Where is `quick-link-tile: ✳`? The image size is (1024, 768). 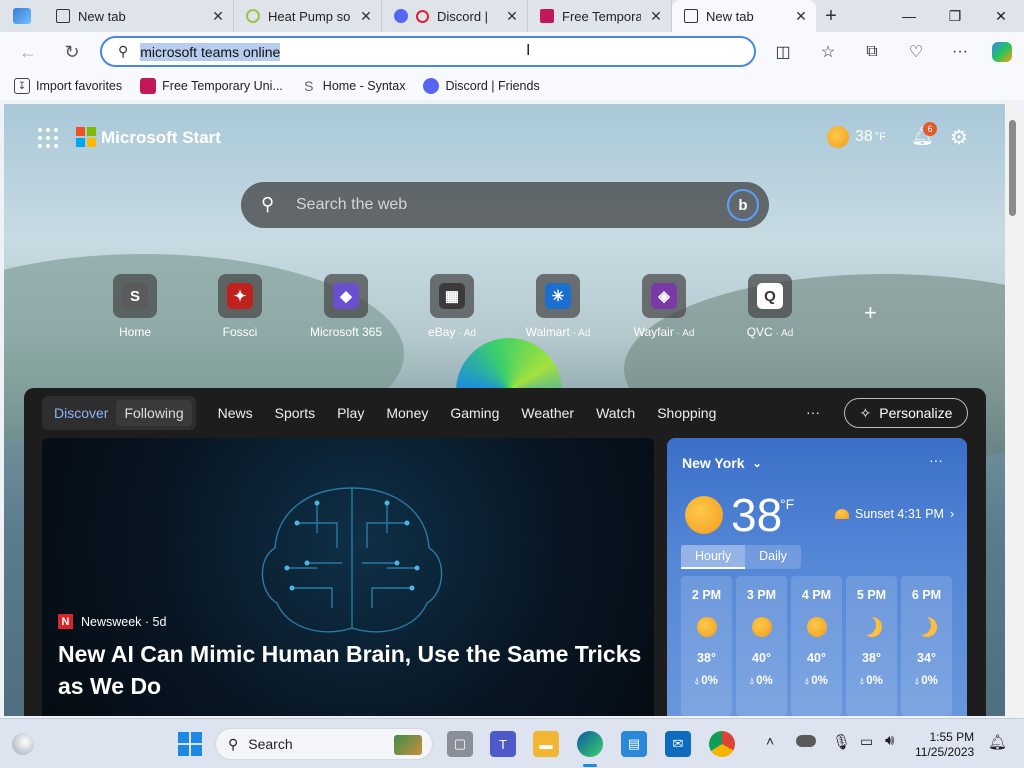 quick-link-tile: ✳ is located at coordinates (558, 296).